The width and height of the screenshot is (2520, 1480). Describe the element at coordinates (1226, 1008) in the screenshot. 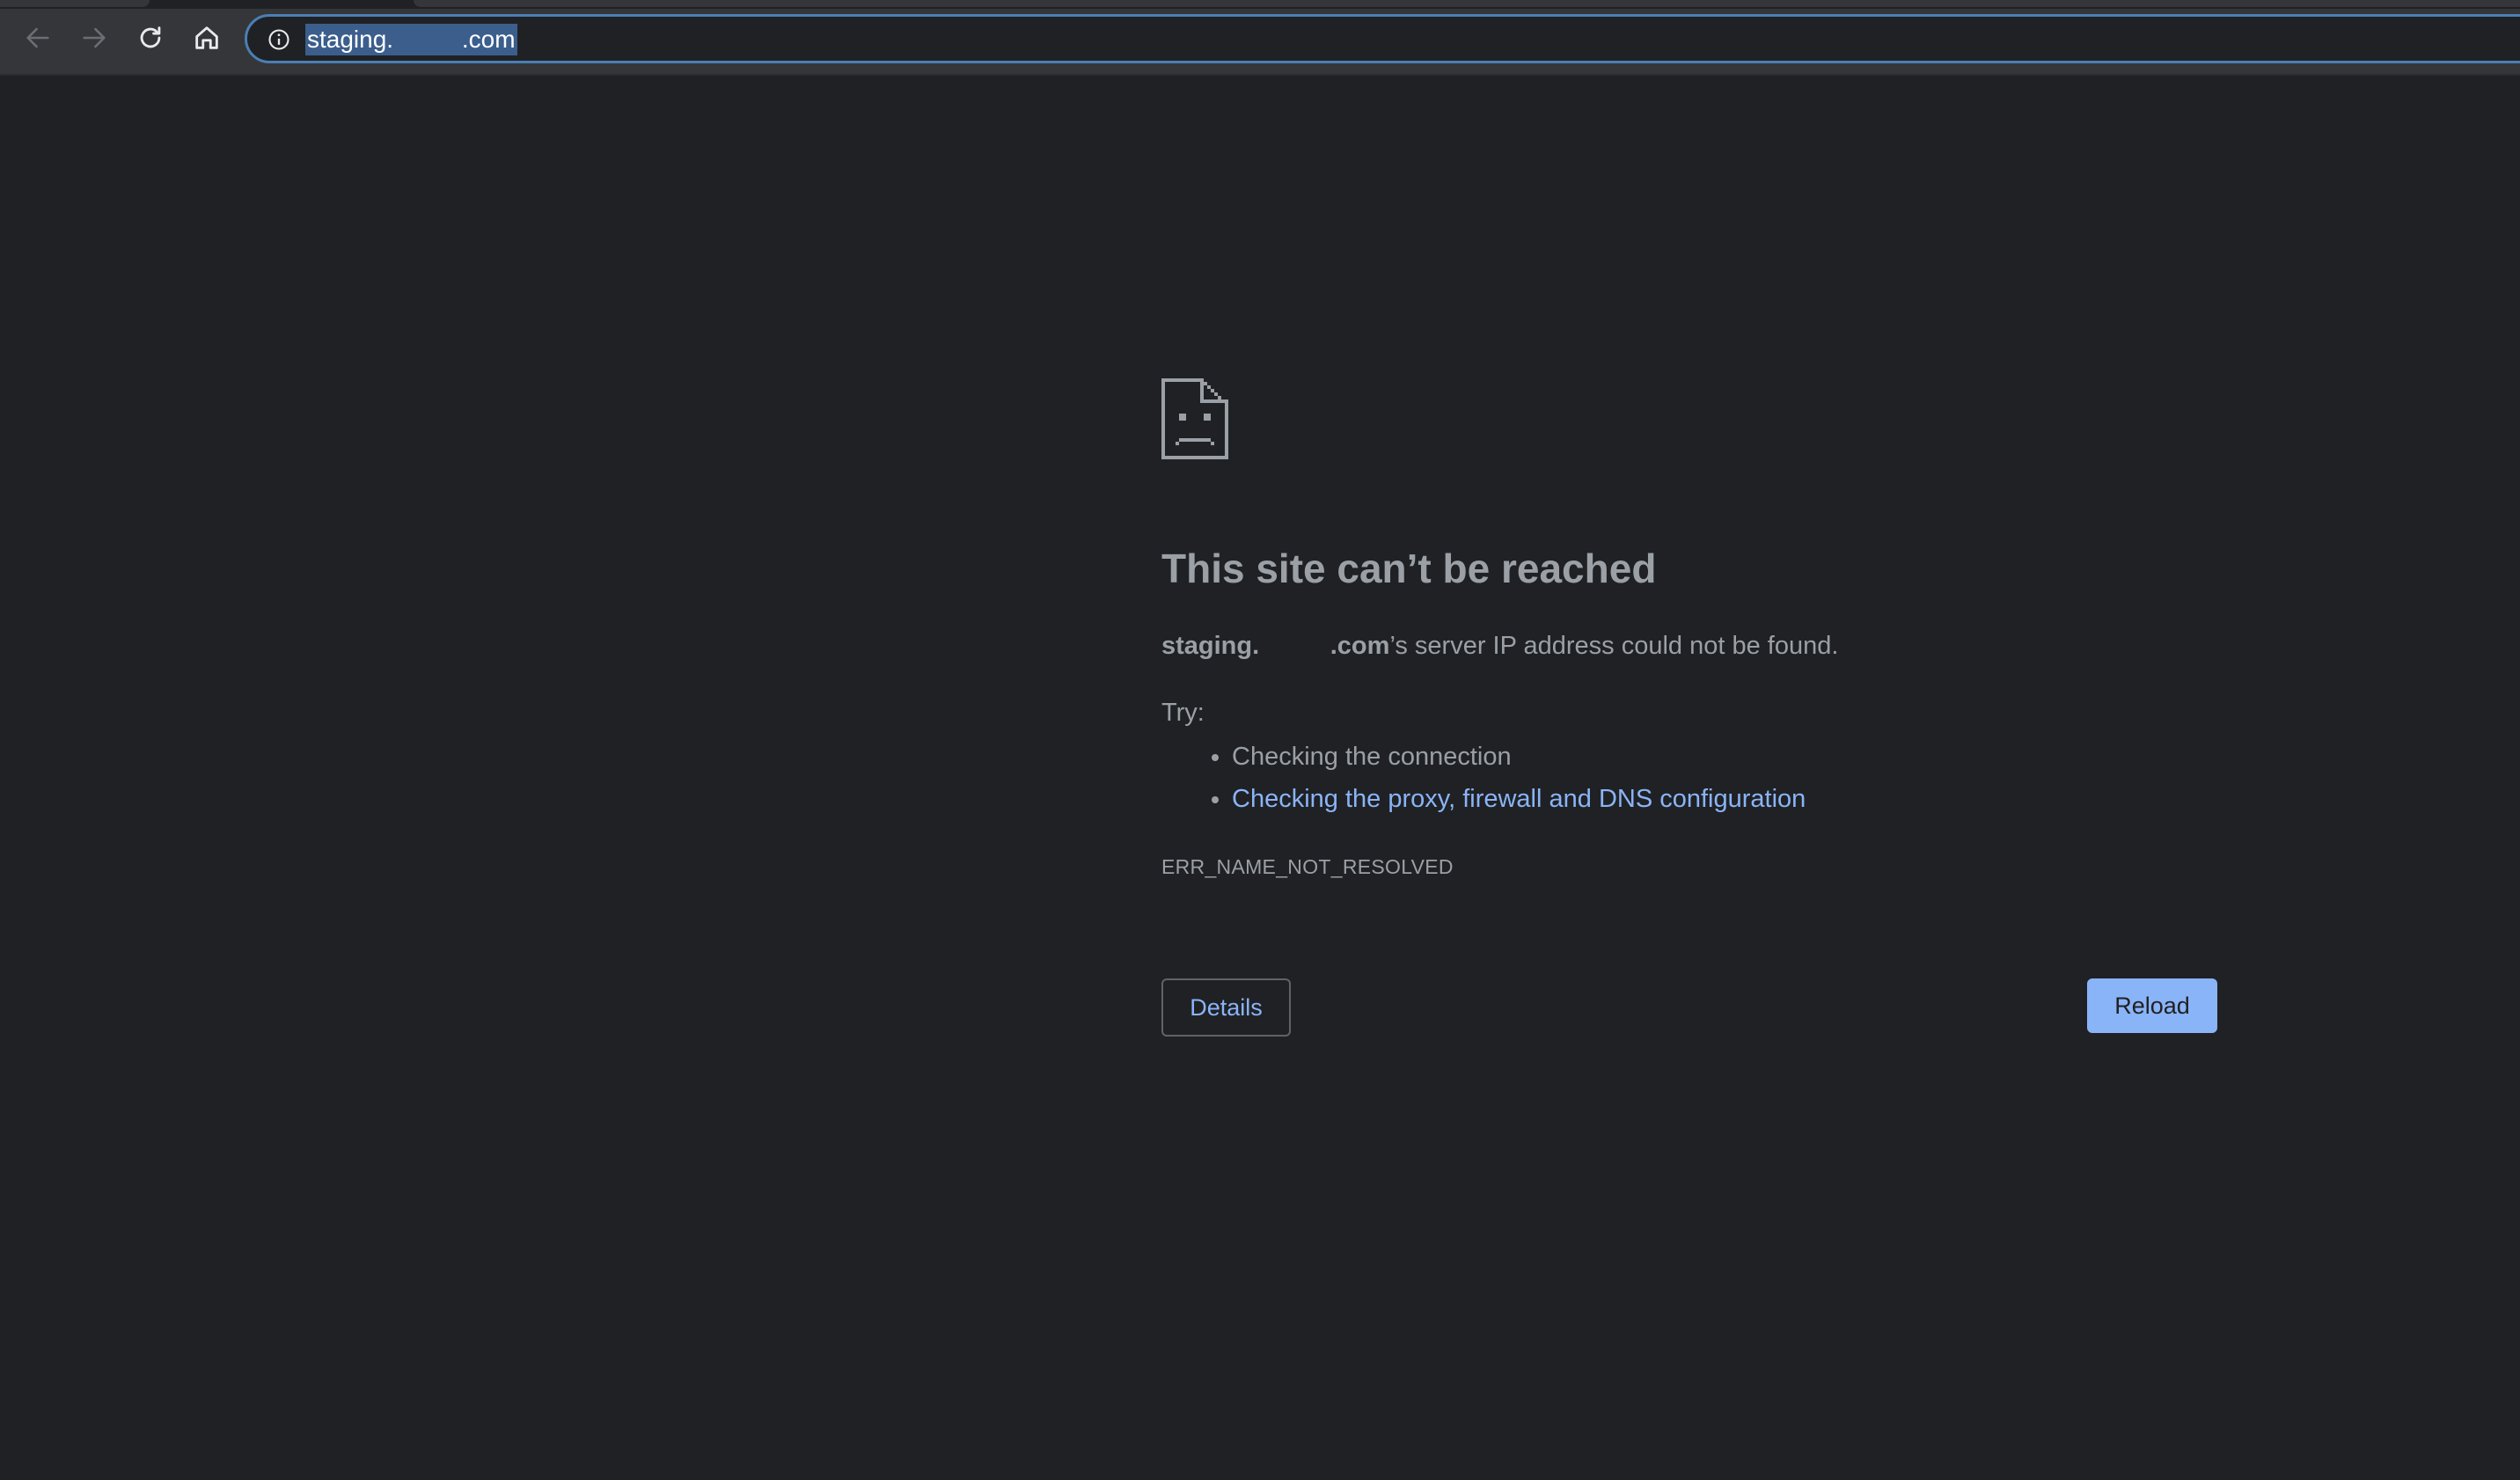

I see `details-button: Details` at that location.